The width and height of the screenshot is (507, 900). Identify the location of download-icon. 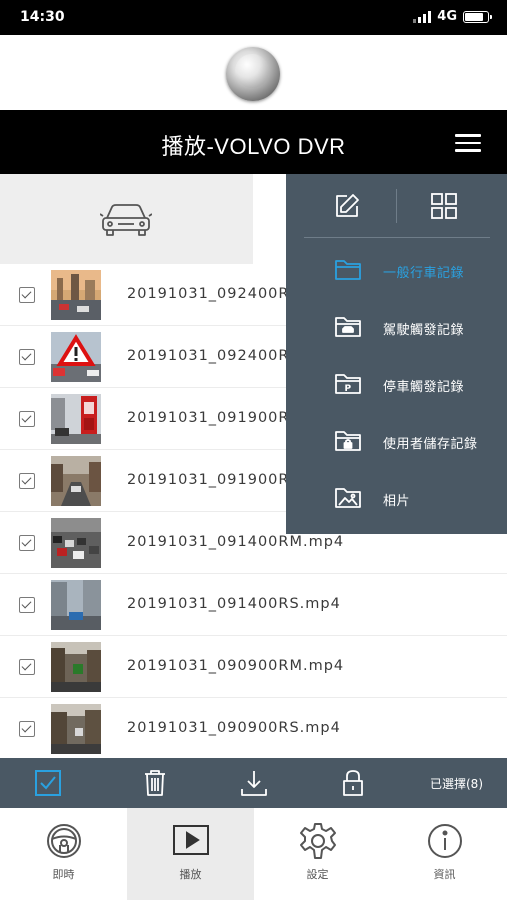
(254, 783).